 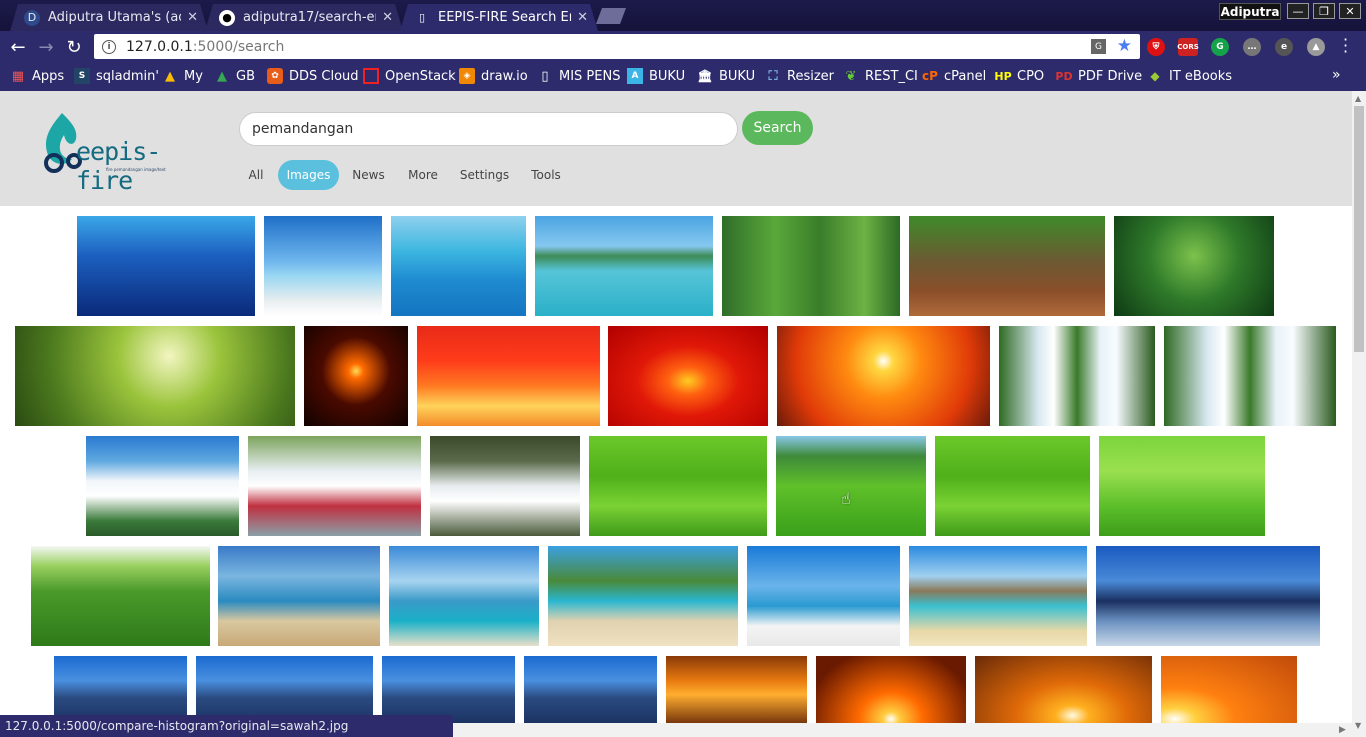 What do you see at coordinates (1220, 47) in the screenshot?
I see `grammarly-icon: G` at bounding box center [1220, 47].